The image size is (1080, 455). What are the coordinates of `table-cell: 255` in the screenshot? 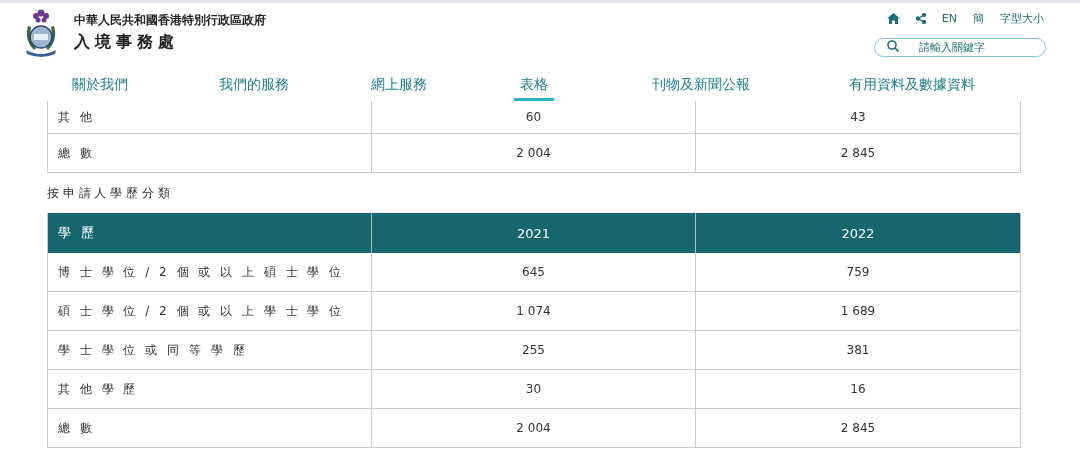 It's located at (534, 350).